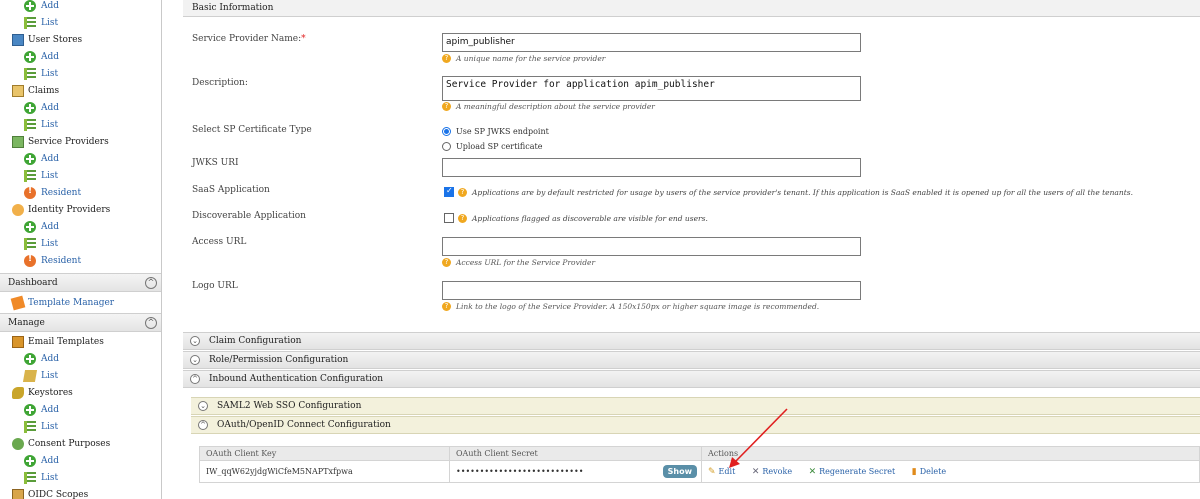 The height and width of the screenshot is (499, 1200). I want to click on claim-configuration-header: ⌄ Claim Configuration, so click(691, 341).